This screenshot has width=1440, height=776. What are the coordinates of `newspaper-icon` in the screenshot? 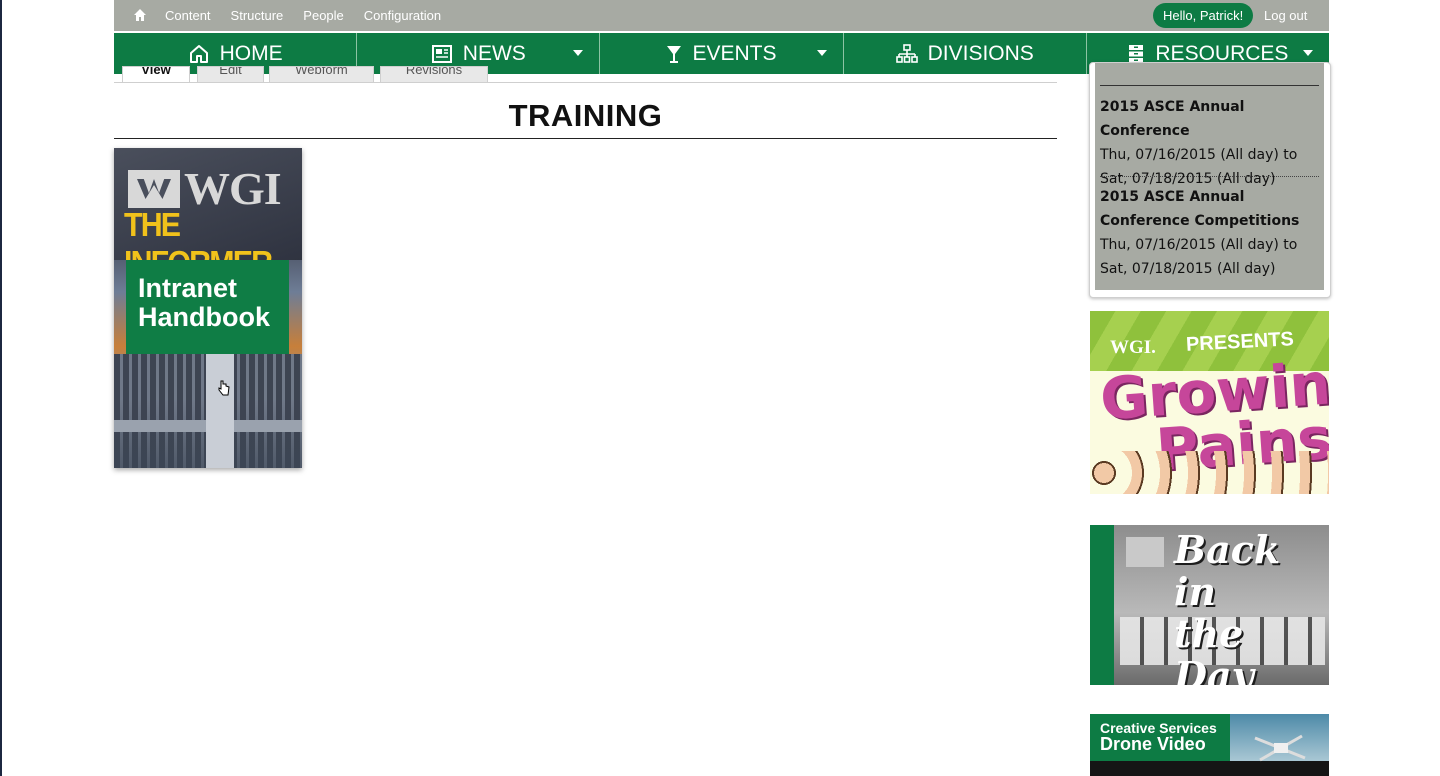 It's located at (441, 53).